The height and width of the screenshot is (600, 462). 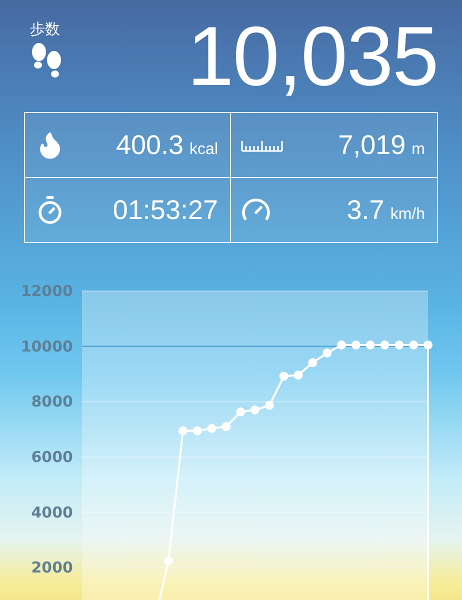 What do you see at coordinates (52, 457) in the screenshot?
I see `y-axis-label: 6000` at bounding box center [52, 457].